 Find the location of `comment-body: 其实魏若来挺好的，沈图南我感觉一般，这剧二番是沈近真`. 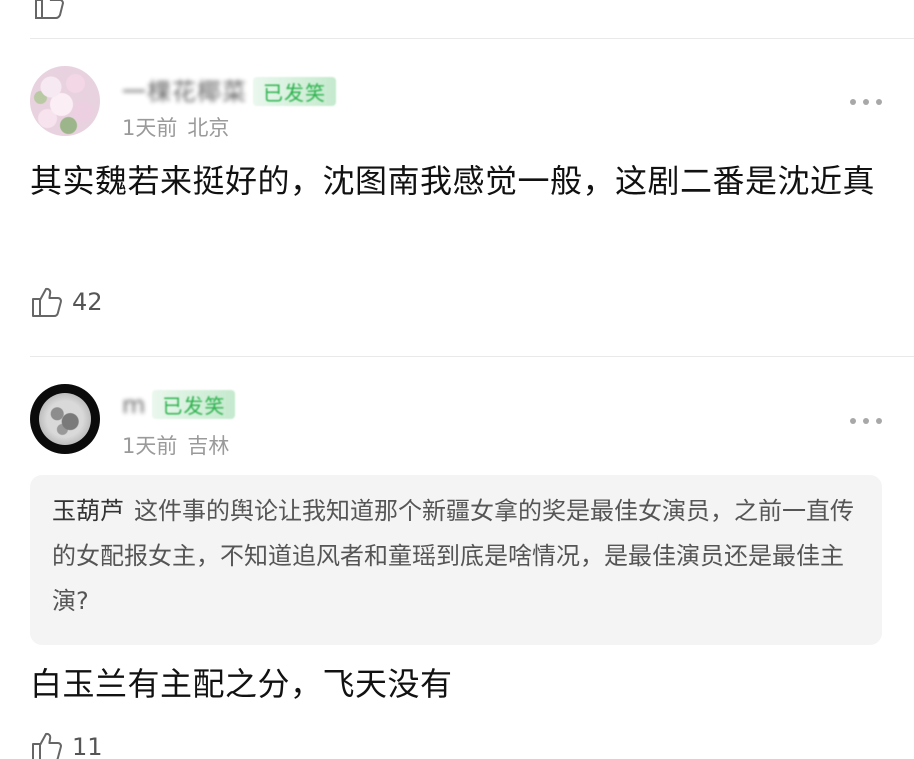

comment-body: 其实魏若来挺好的，沈图南我感觉一般，这剧二番是沈近真 is located at coordinates (453, 181).